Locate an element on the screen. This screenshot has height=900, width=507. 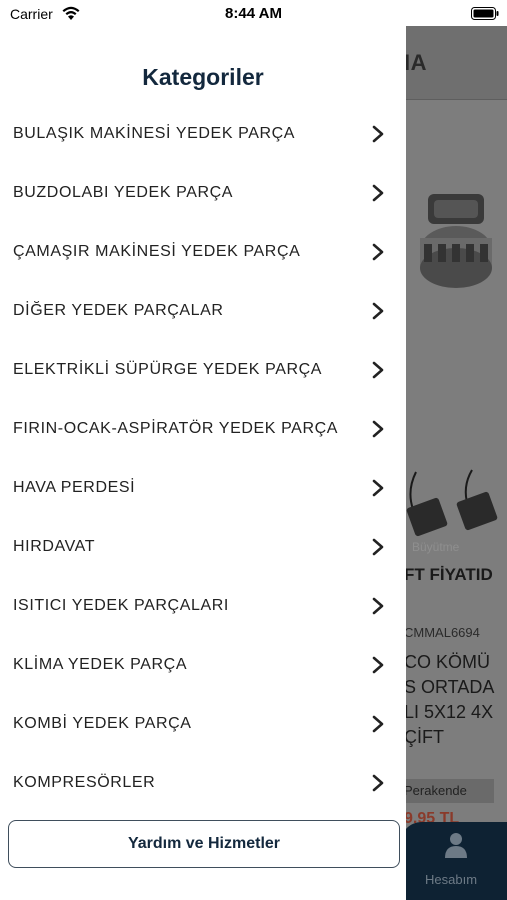
category-label: KOMPRESÖRLER is located at coordinates (84, 782).